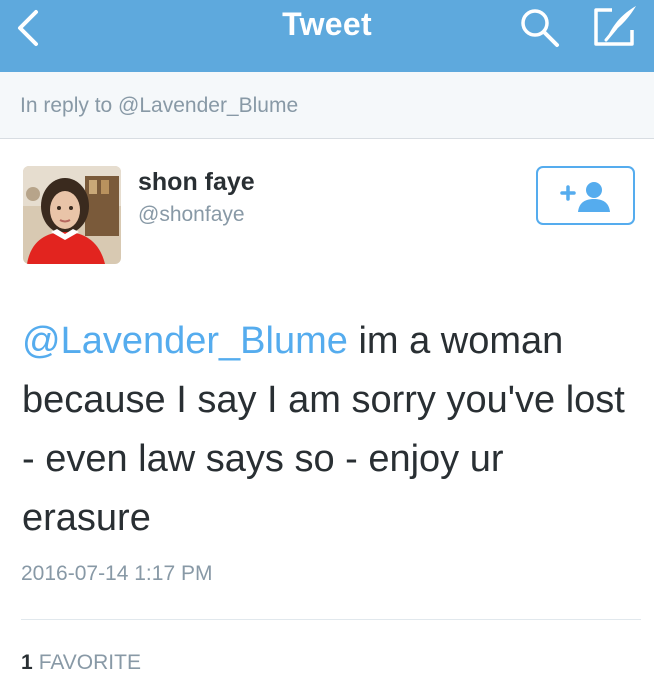 Image resolution: width=654 pixels, height=690 pixels. I want to click on compose-icon, so click(615, 26).